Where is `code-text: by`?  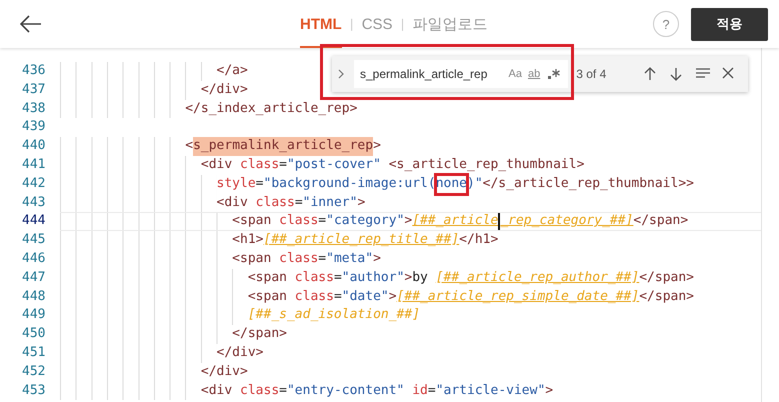
code-text: by is located at coordinates (420, 277).